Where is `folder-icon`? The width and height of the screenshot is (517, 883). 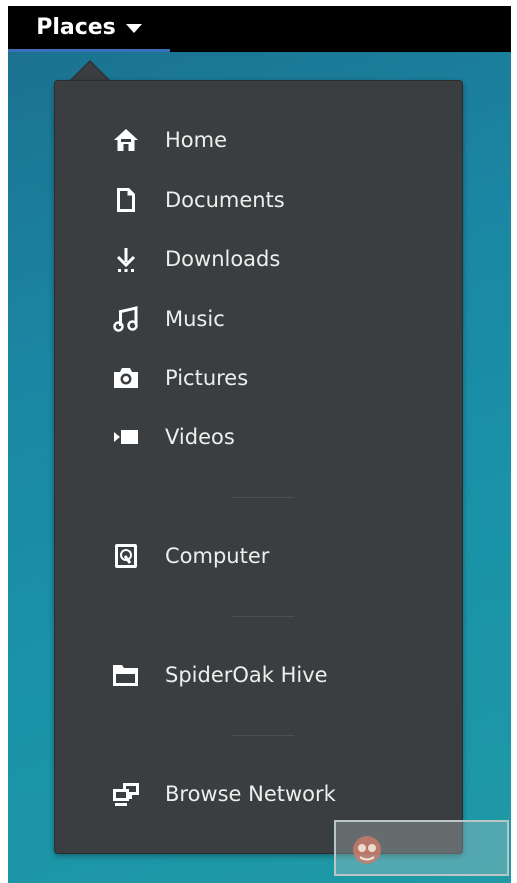 folder-icon is located at coordinates (126, 675).